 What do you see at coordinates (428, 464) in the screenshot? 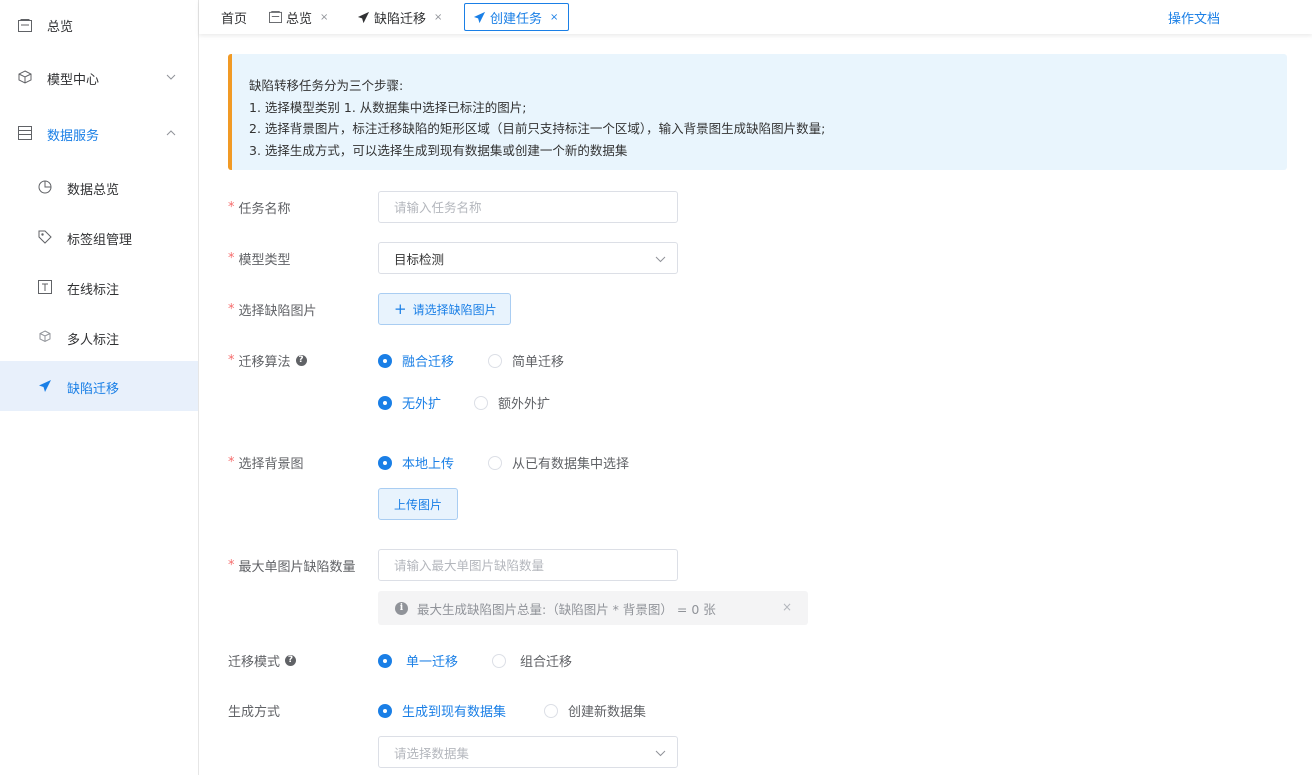
I see `radio-label: 本地上传` at bounding box center [428, 464].